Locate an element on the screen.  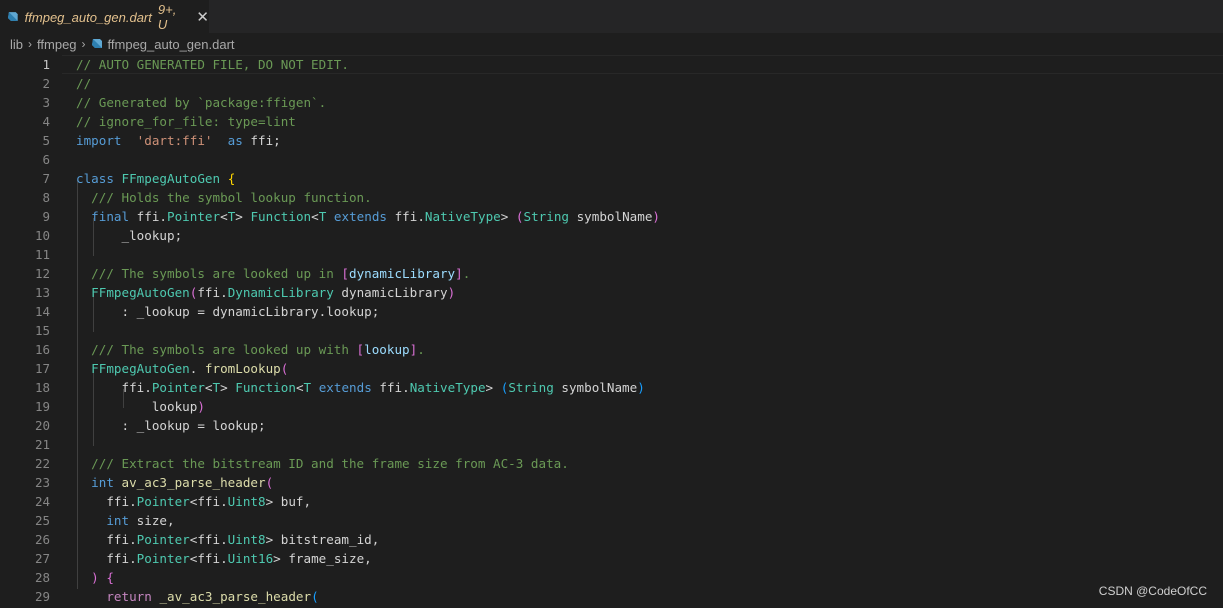
tab-git-status: 9+, U is located at coordinates (167, 17).